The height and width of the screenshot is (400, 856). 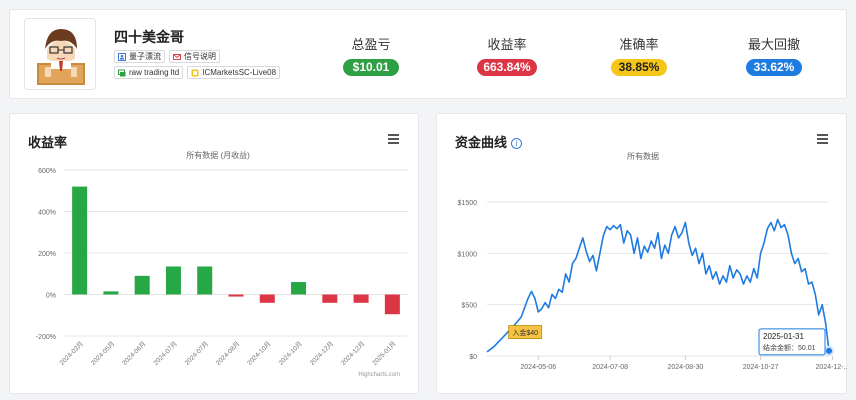 What do you see at coordinates (538, 367) in the screenshot?
I see `equity-x-tick: 2024-05-06` at bounding box center [538, 367].